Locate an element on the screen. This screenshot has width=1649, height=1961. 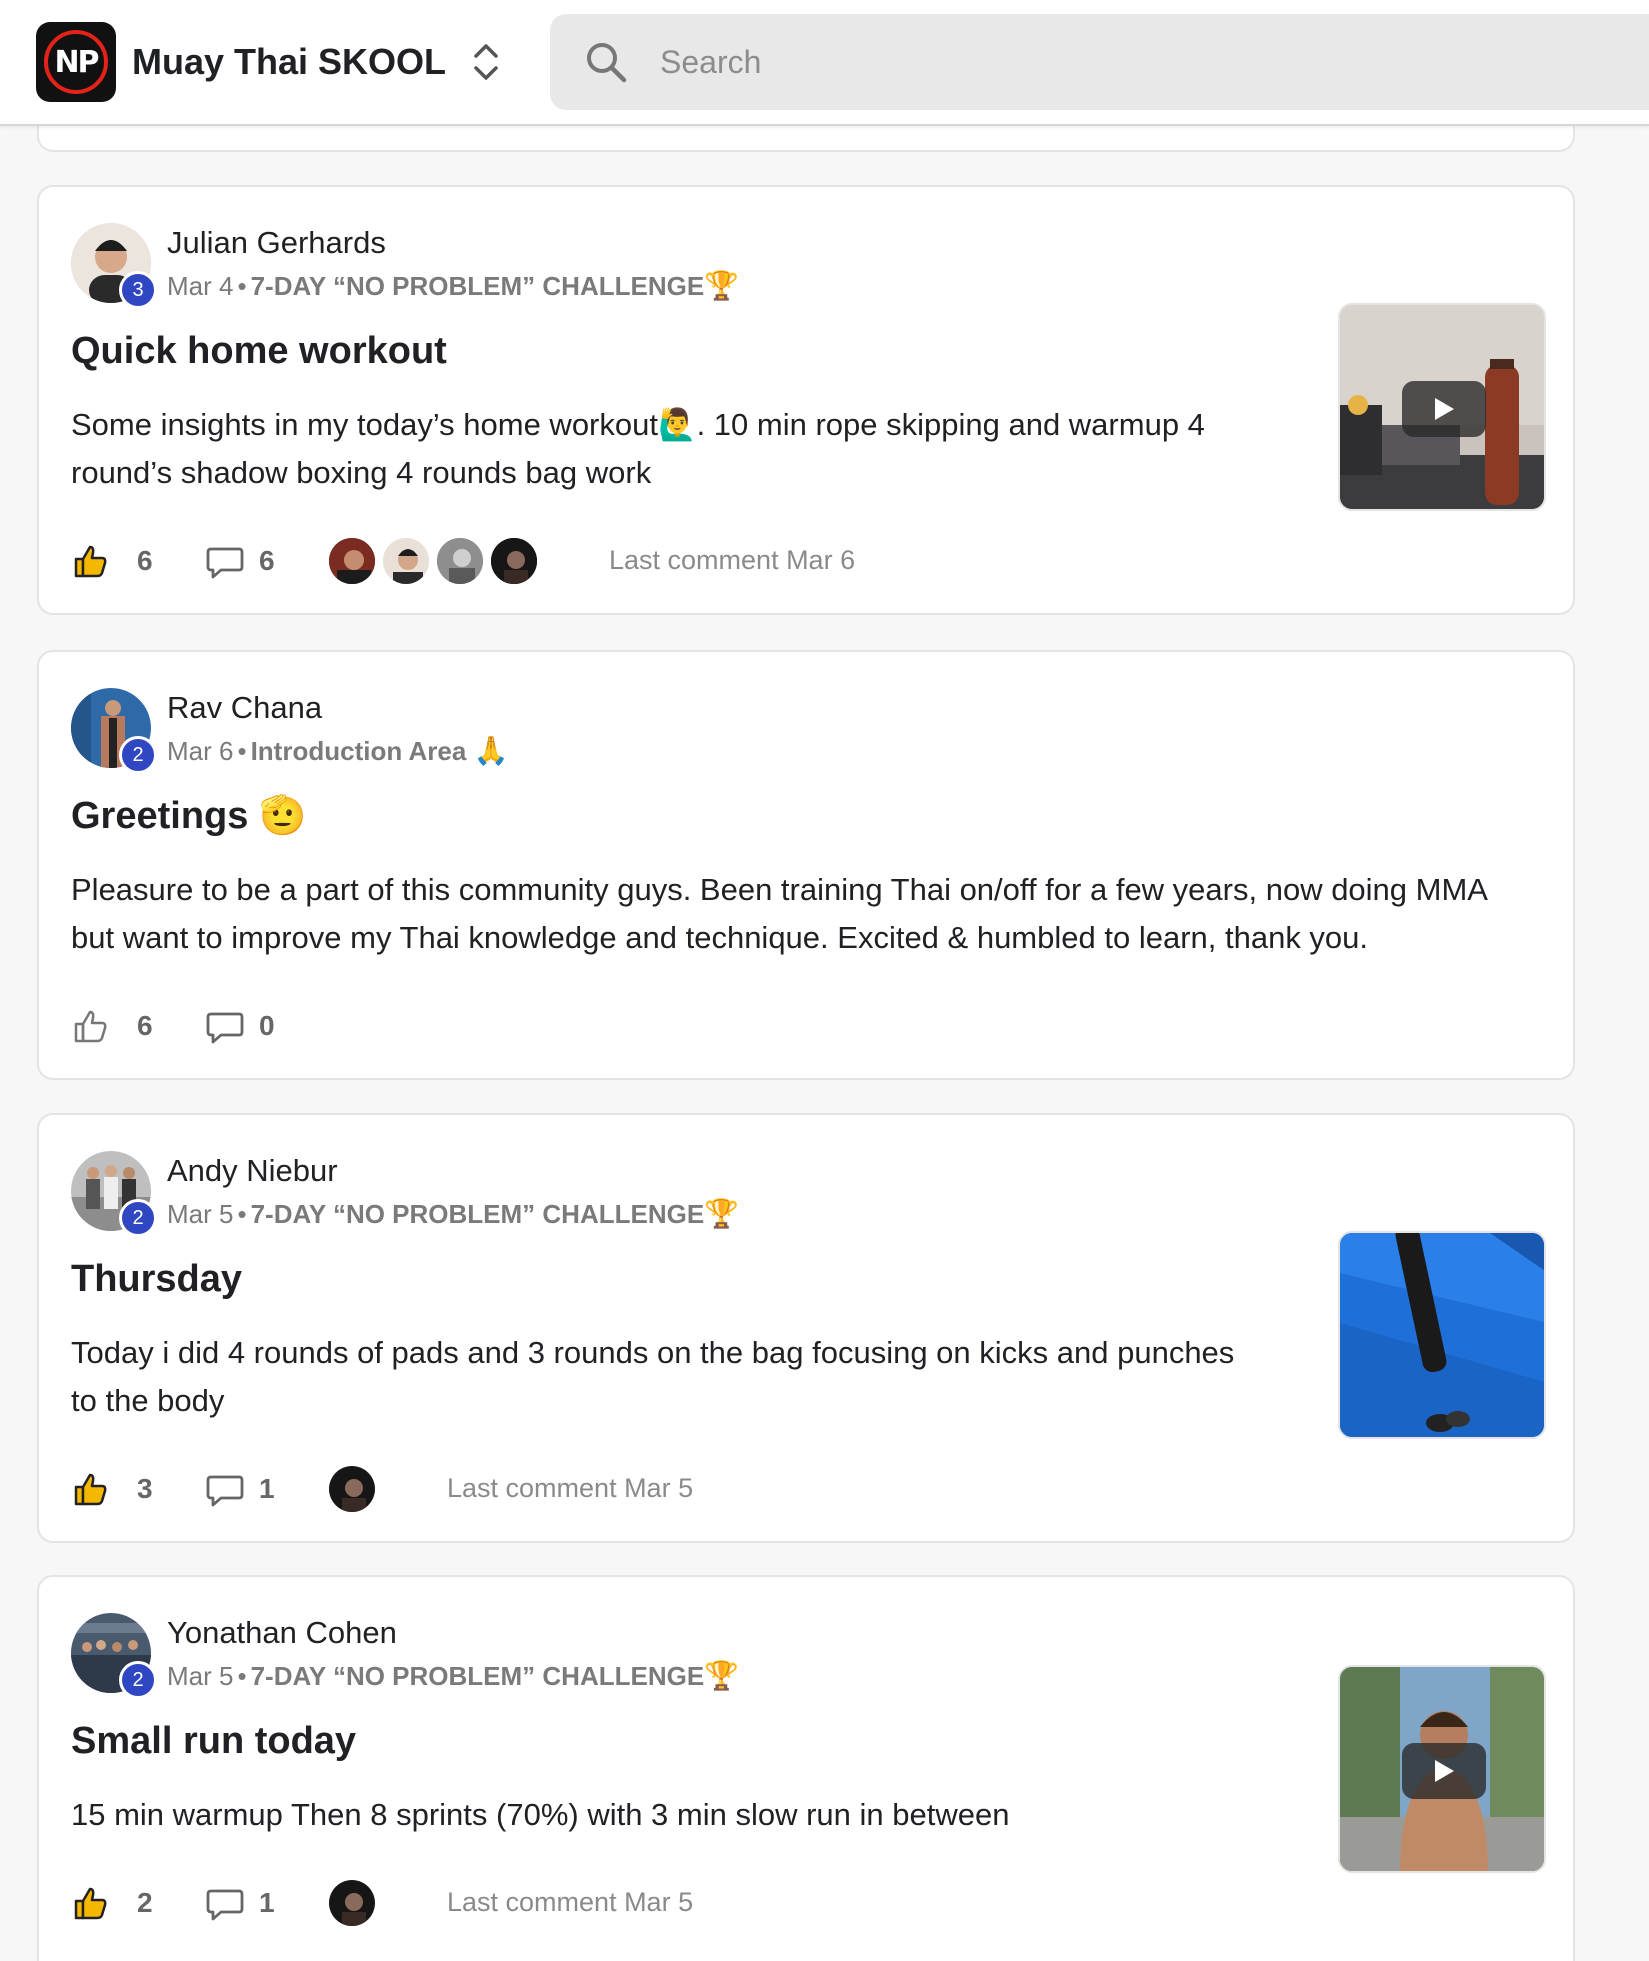
image-thumbnail is located at coordinates (1442, 1335).